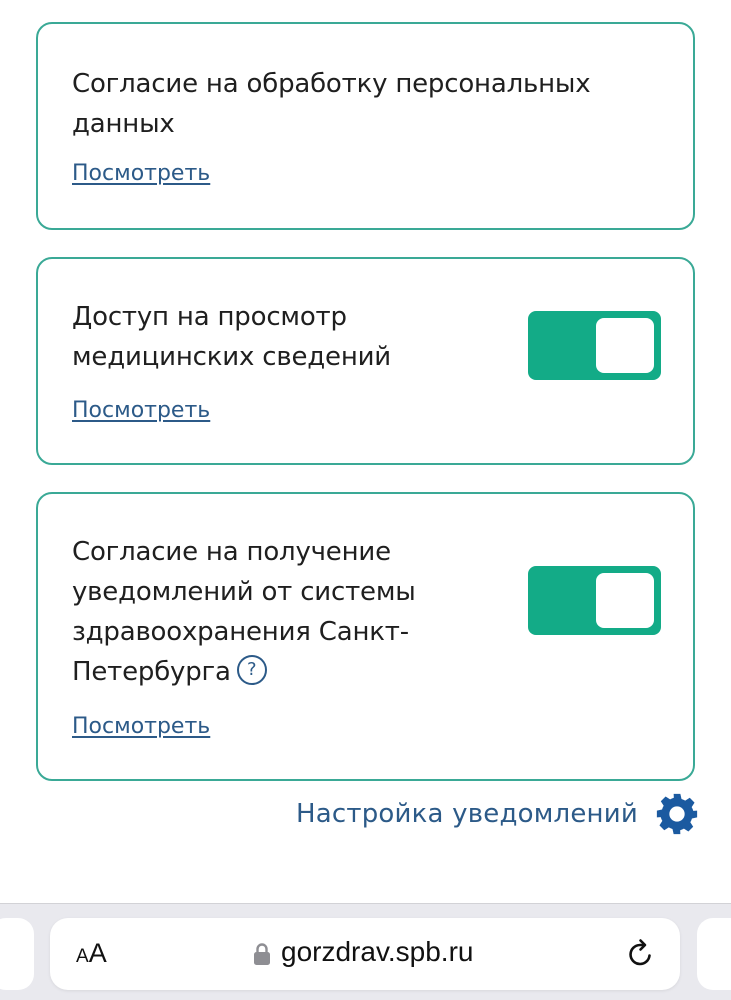 The height and width of the screenshot is (1000, 731). I want to click on text-size-button: AA, so click(91, 955).